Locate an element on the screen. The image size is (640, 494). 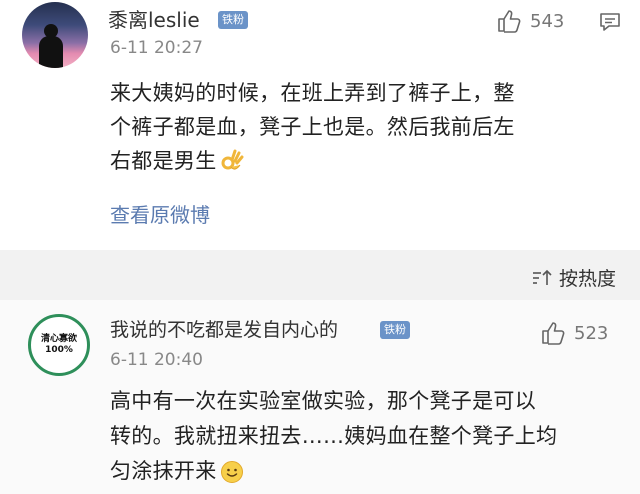
comment-line: 转的。我就扭来扭去……姨妈血在整个凳子上均 is located at coordinates (334, 436).